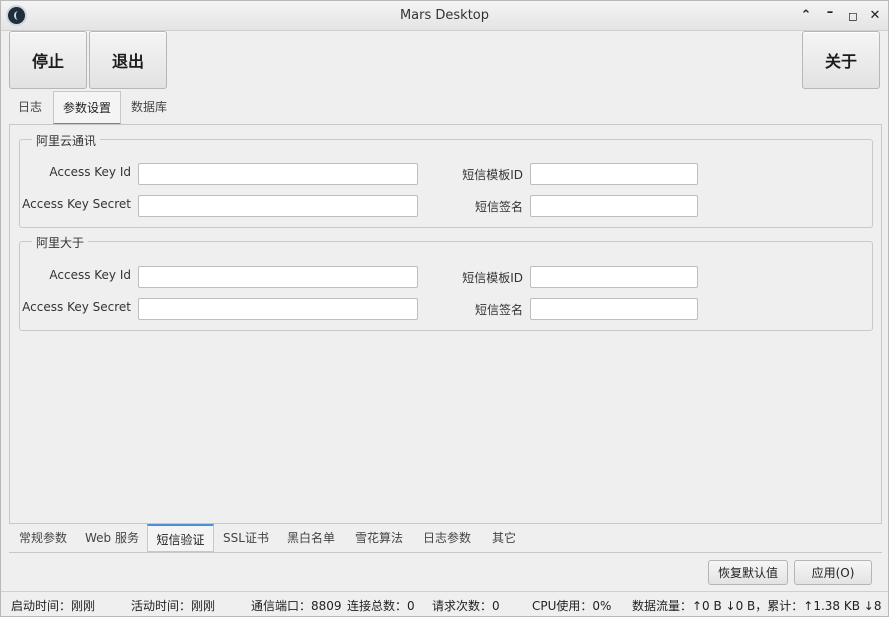 The height and width of the screenshot is (617, 889). Describe the element at coordinates (833, 572) in the screenshot. I see `apply-button: 应用(O)` at that location.